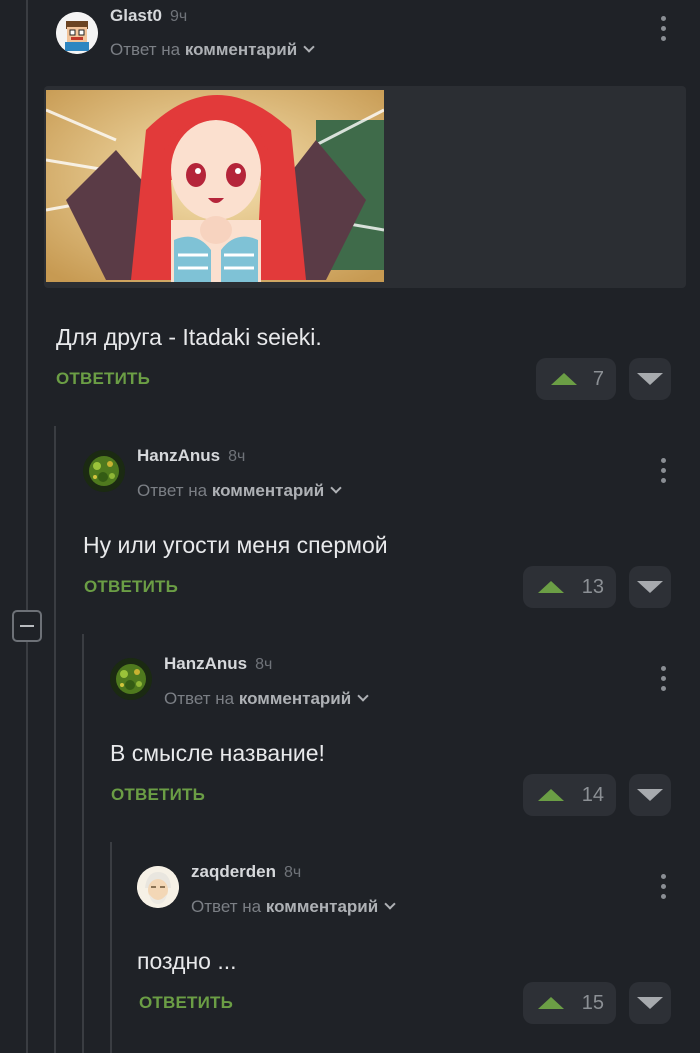  I want to click on anime-girl-image, so click(215, 186).